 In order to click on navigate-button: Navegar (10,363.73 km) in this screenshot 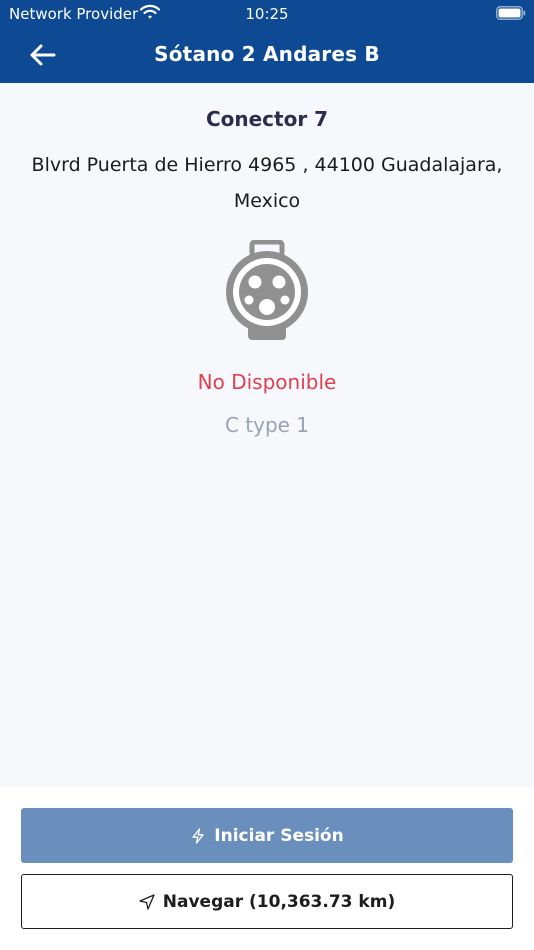, I will do `click(267, 901)`.